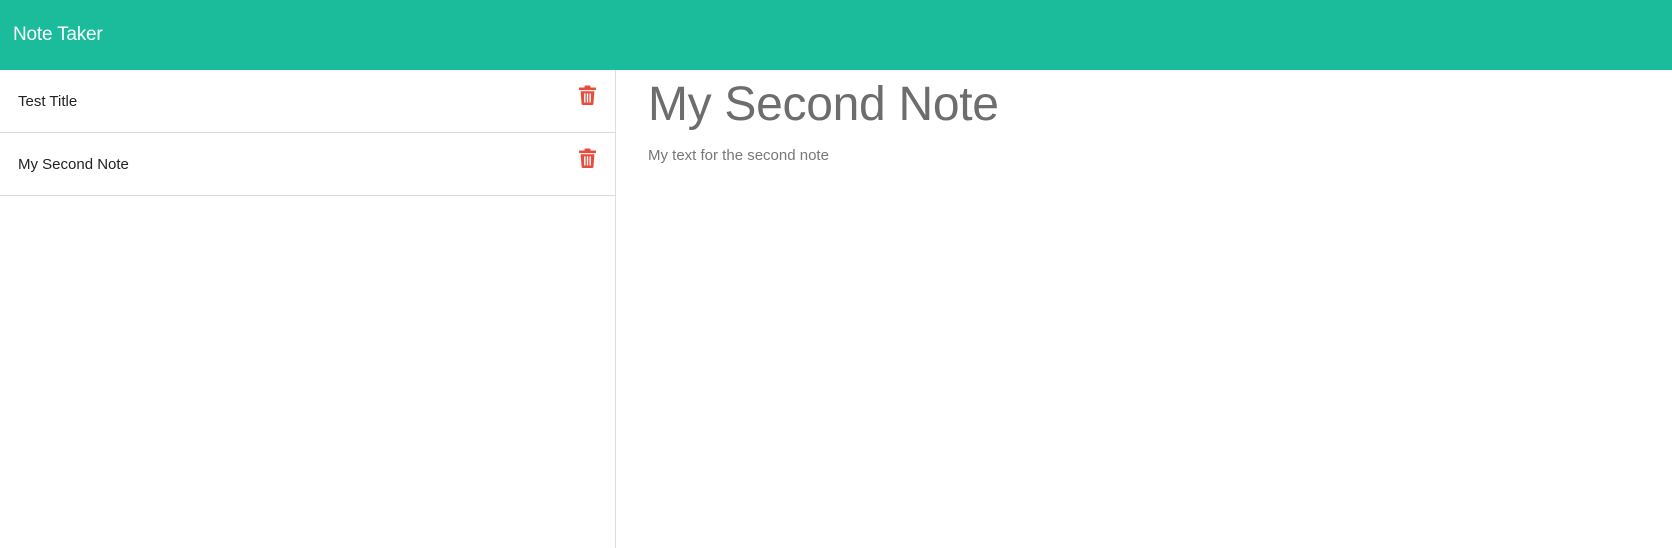 The height and width of the screenshot is (548, 1672). What do you see at coordinates (307, 164) in the screenshot?
I see `list-item: My Second Note` at bounding box center [307, 164].